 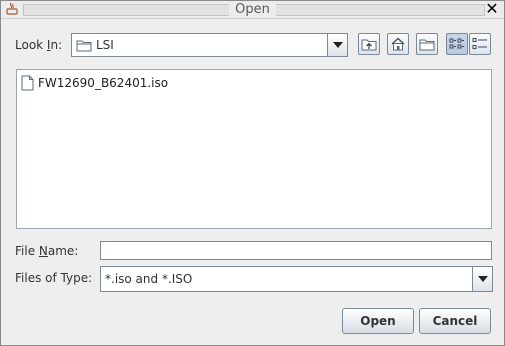 I want to click on file-name-label: File Name:, so click(x=47, y=251).